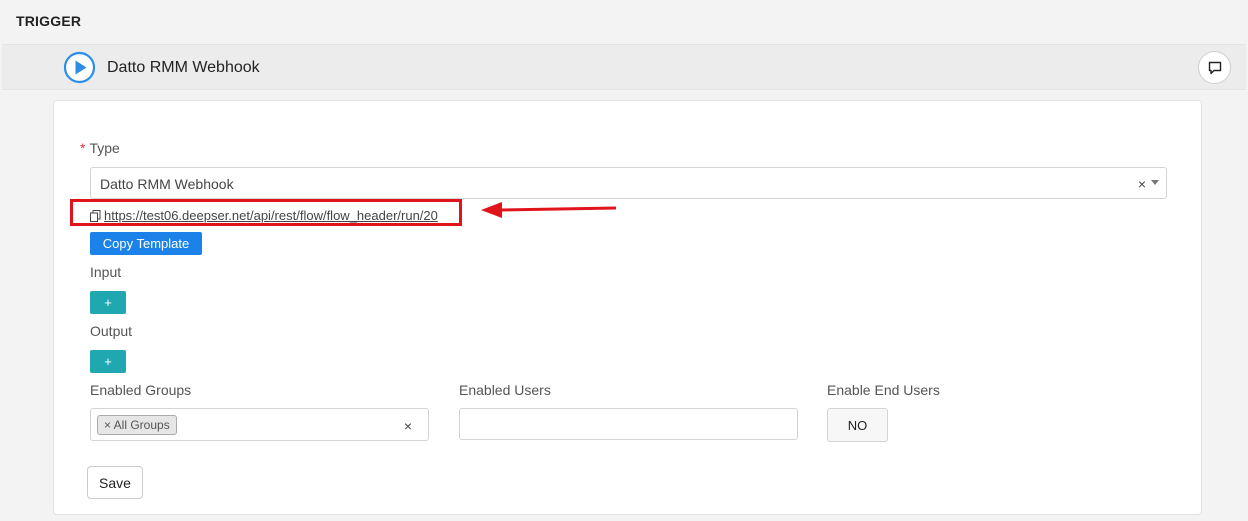 Image resolution: width=1248 pixels, height=521 pixels. Describe the element at coordinates (628, 183) in the screenshot. I see `type-select: Datto RMM Webhook ×` at that location.